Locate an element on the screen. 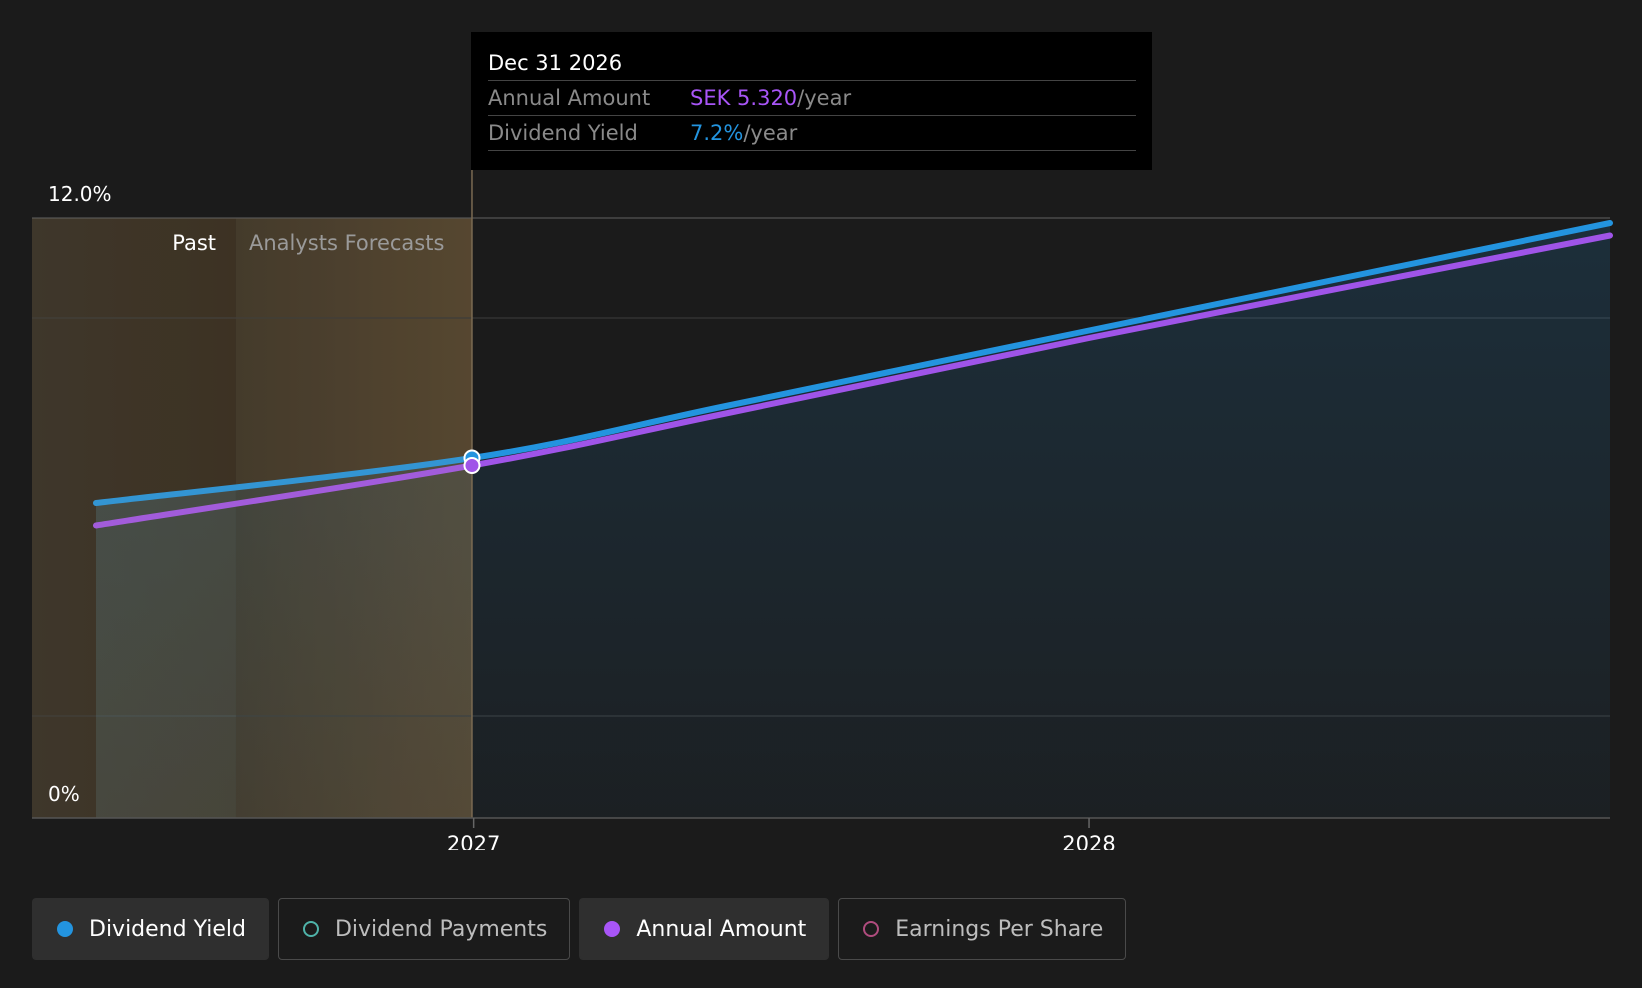  legend-dividend-payments: Dividend Payments is located at coordinates (424, 929).